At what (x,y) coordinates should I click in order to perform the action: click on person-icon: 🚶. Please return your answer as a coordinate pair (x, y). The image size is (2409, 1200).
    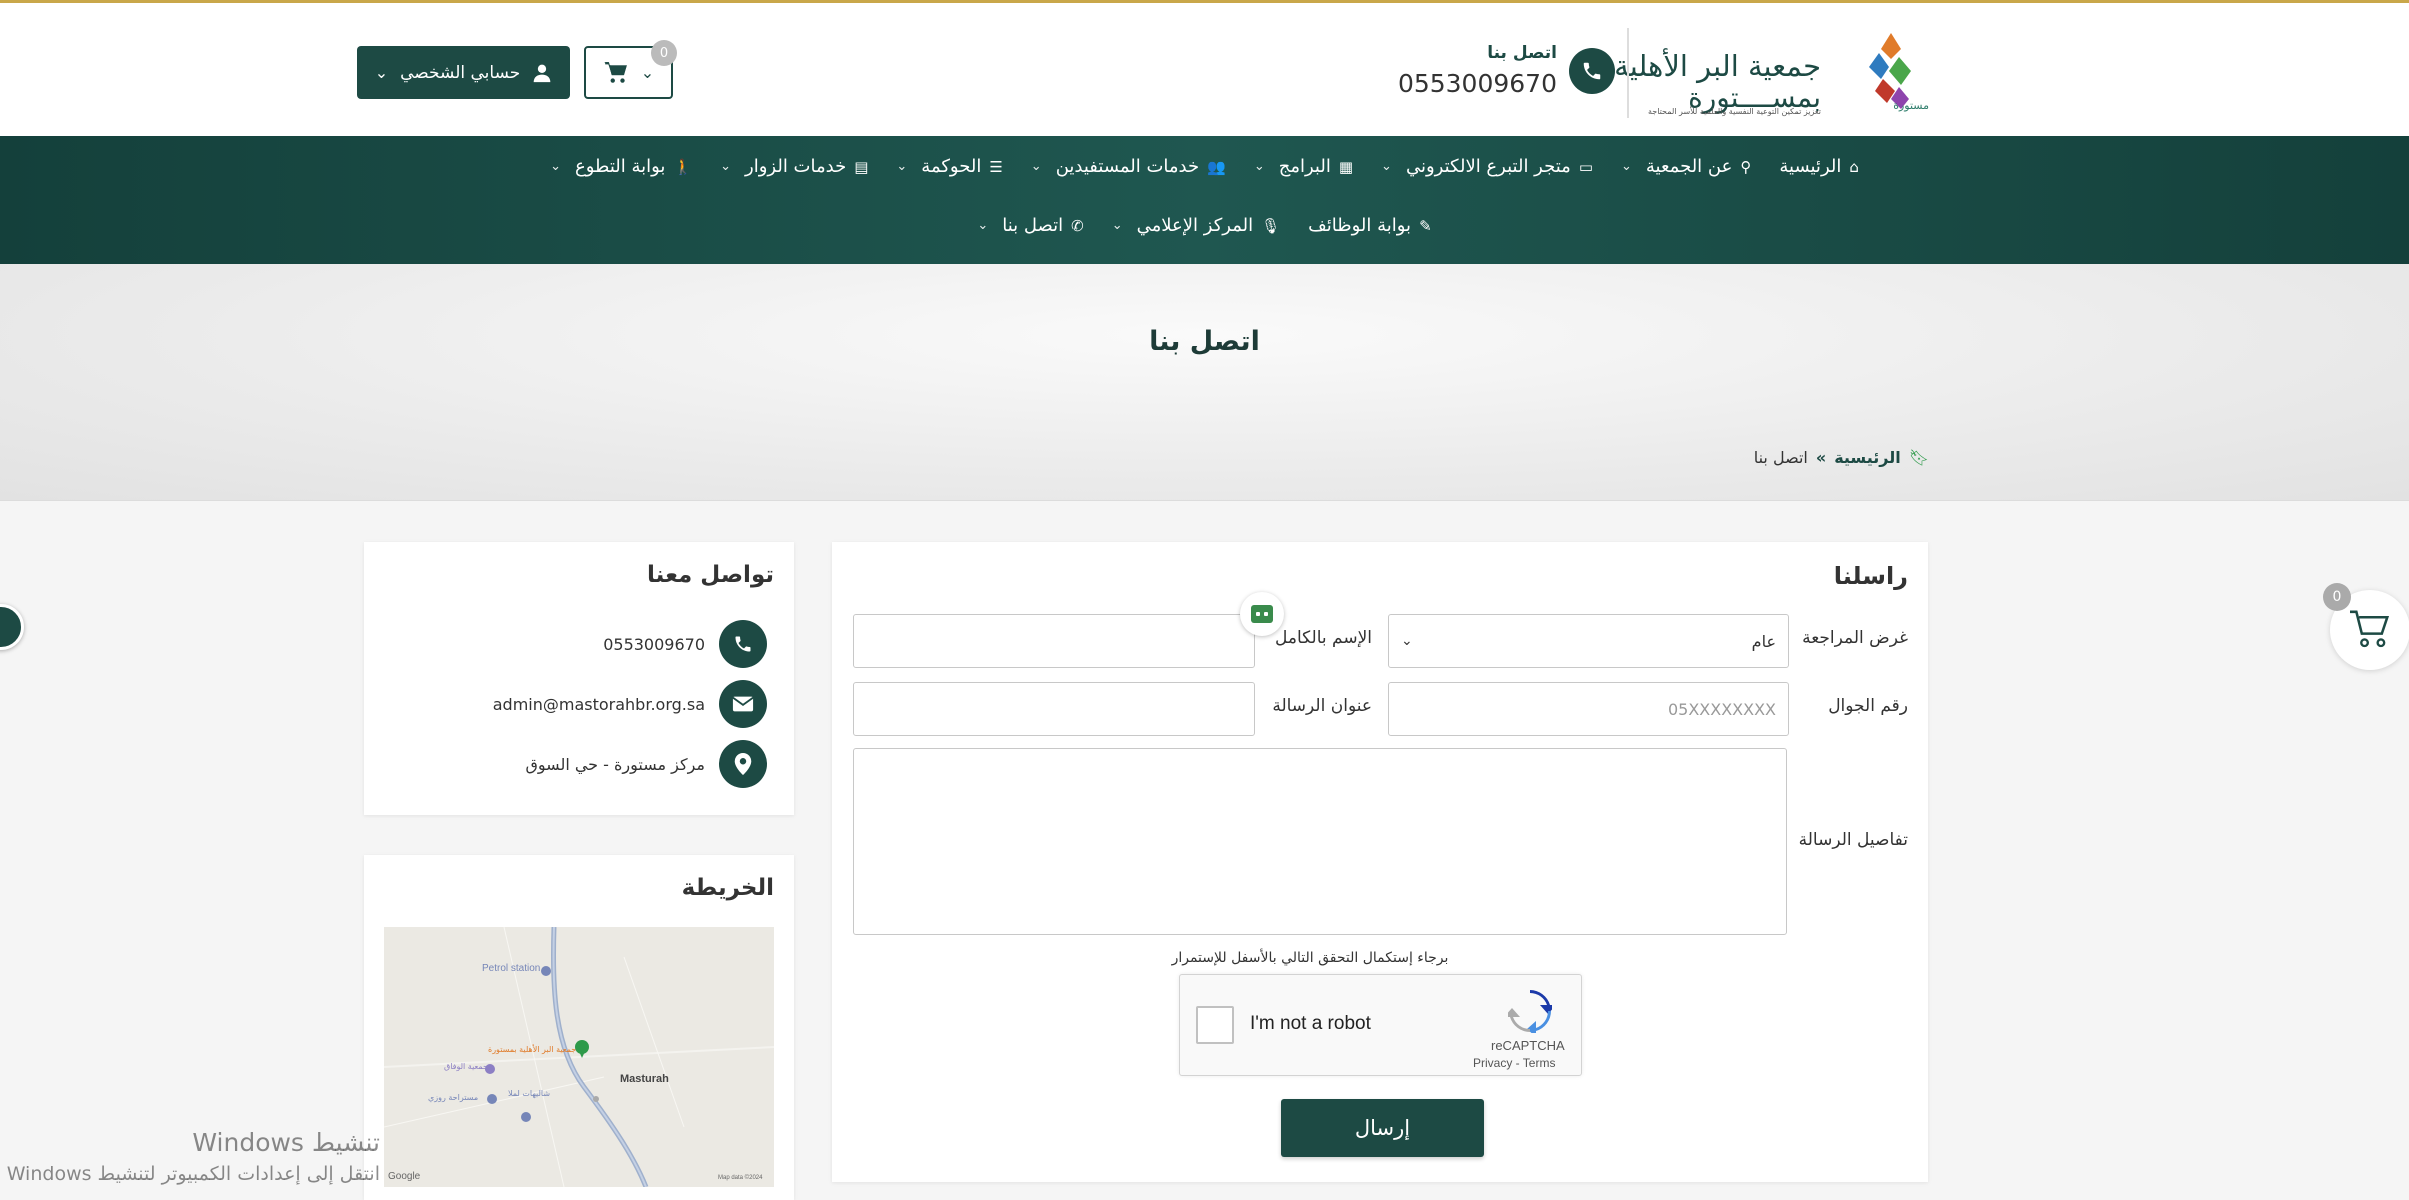
    Looking at the image, I should click on (683, 166).